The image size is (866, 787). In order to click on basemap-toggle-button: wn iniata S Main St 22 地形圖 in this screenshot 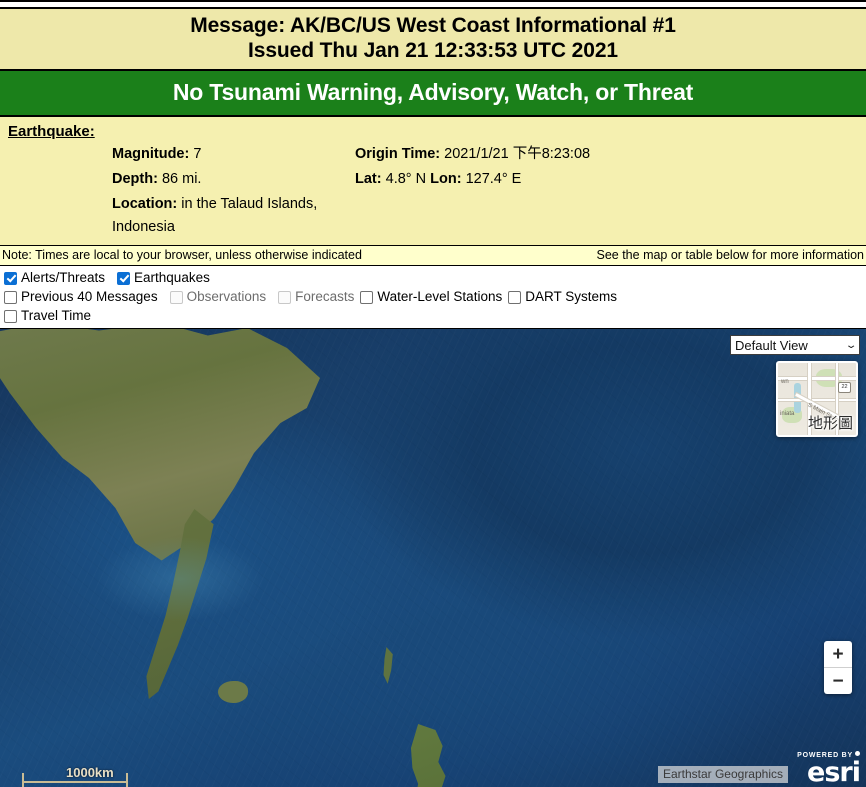, I will do `click(817, 399)`.